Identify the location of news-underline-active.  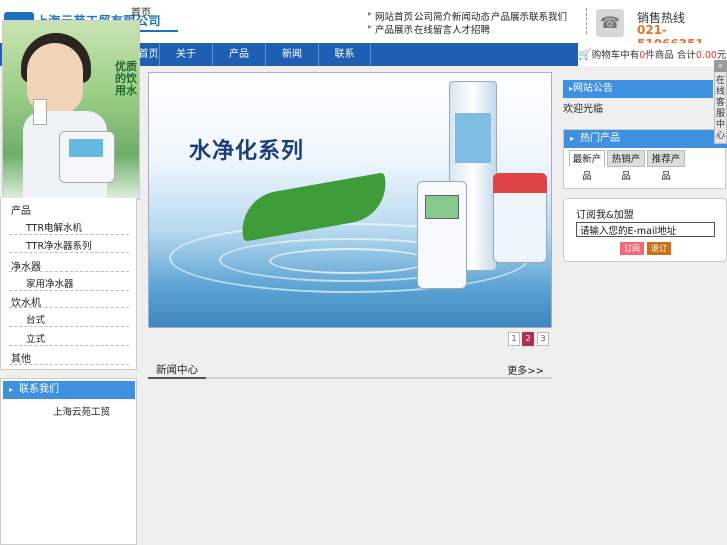
(177, 378).